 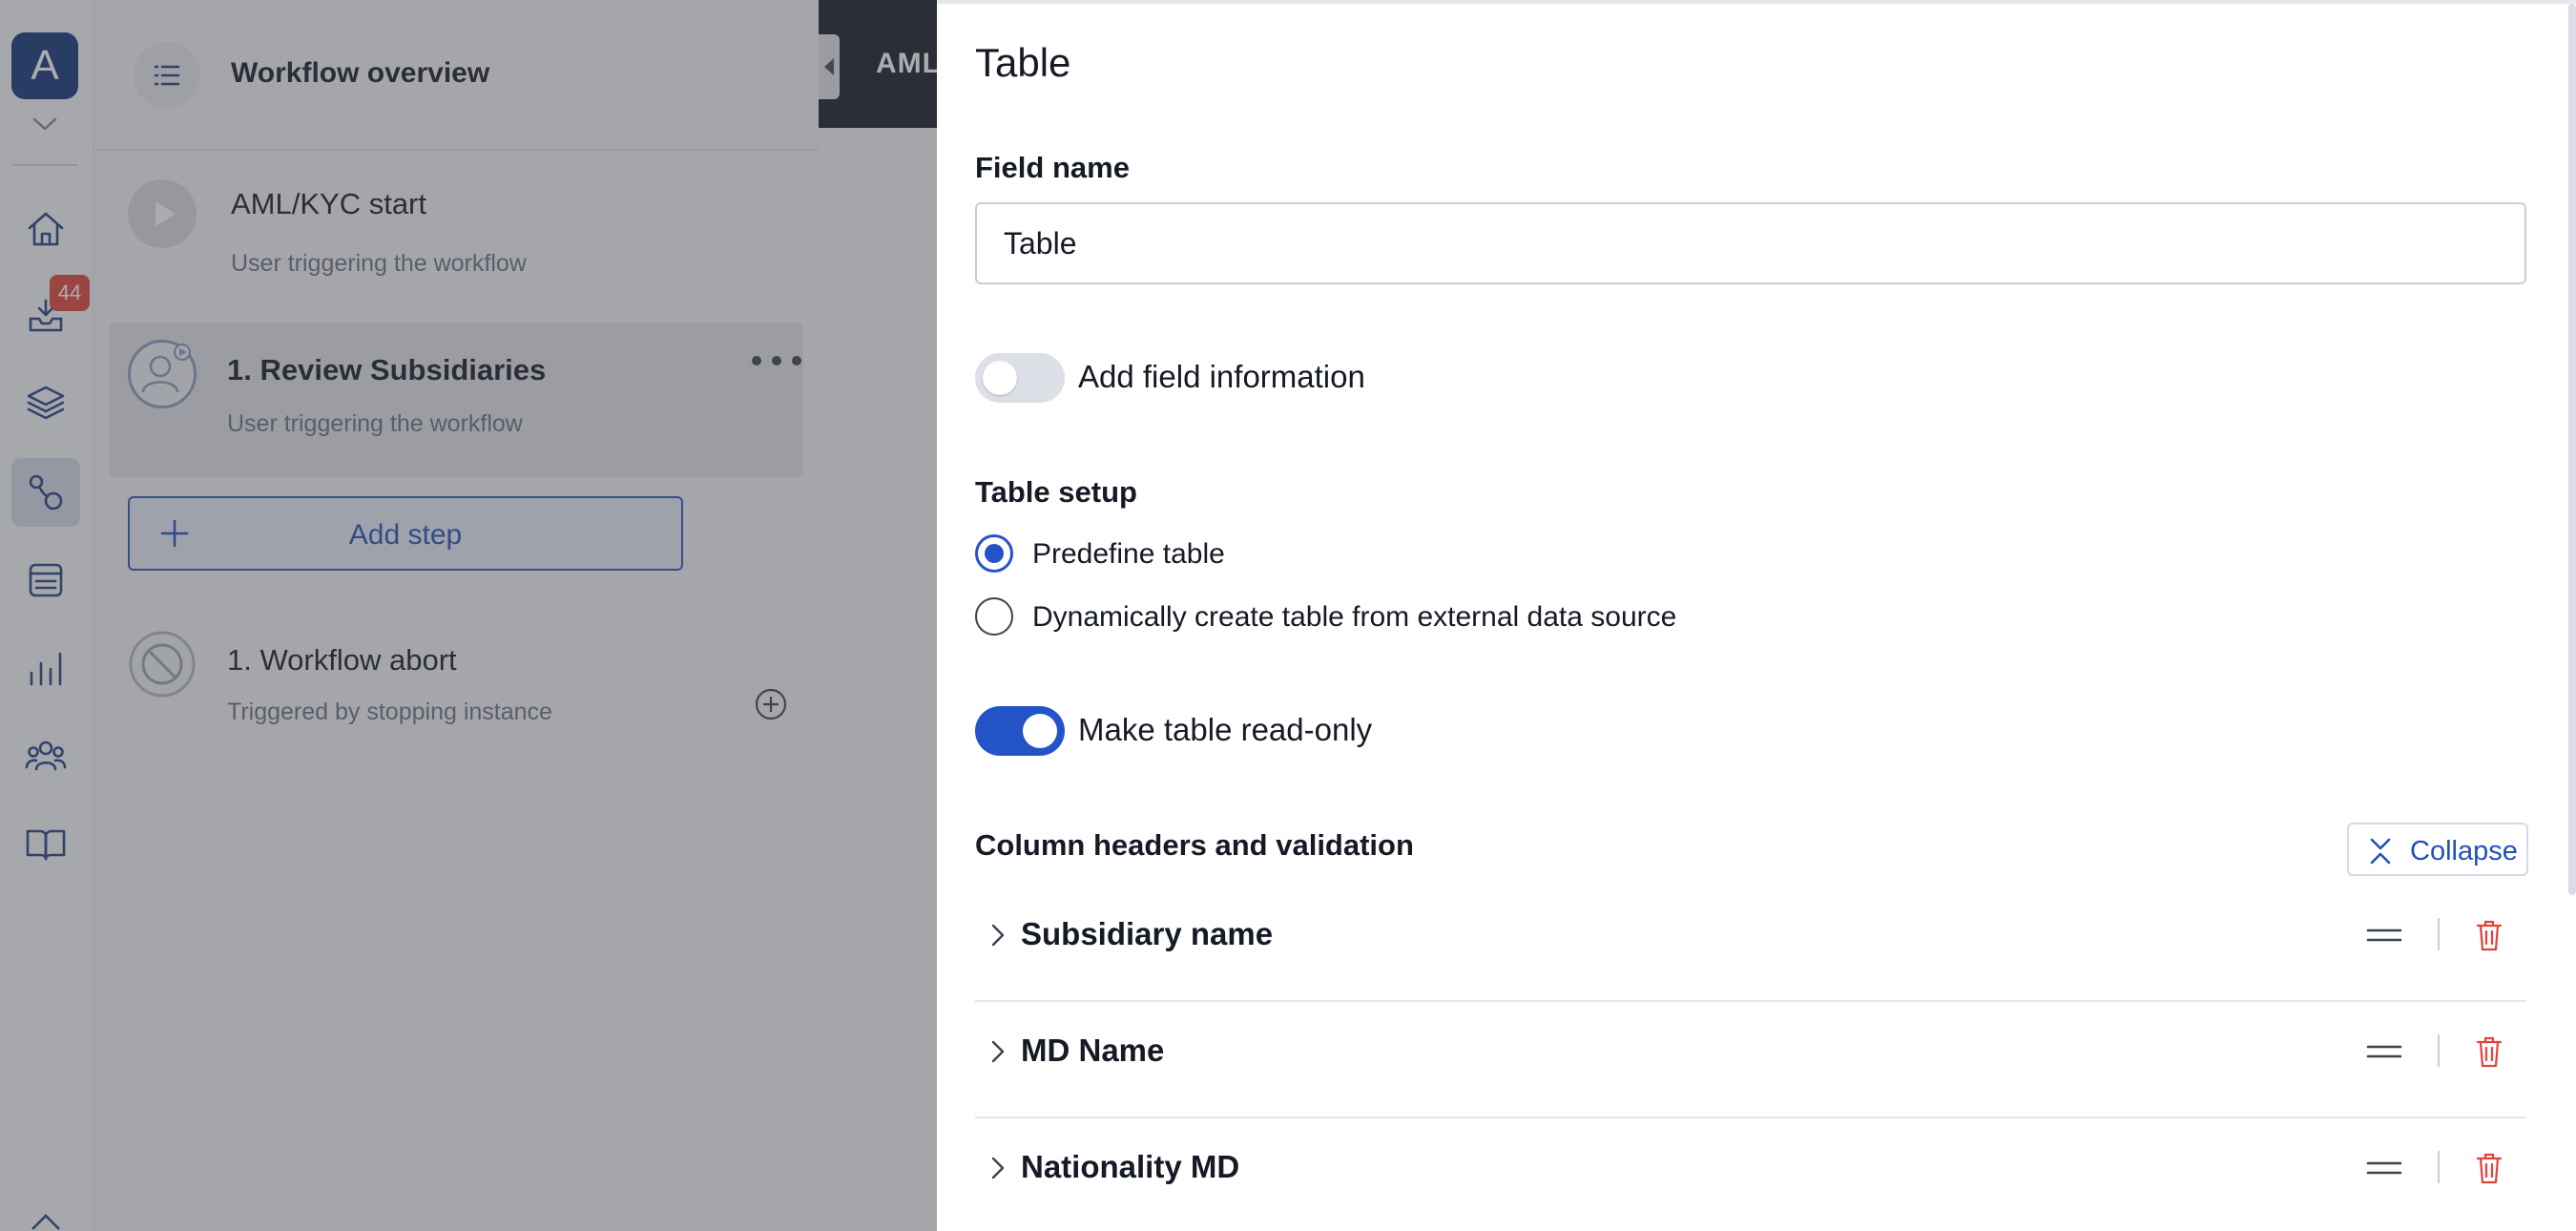 What do you see at coordinates (1750, 1060) in the screenshot?
I see `column-row: MD Name` at bounding box center [1750, 1060].